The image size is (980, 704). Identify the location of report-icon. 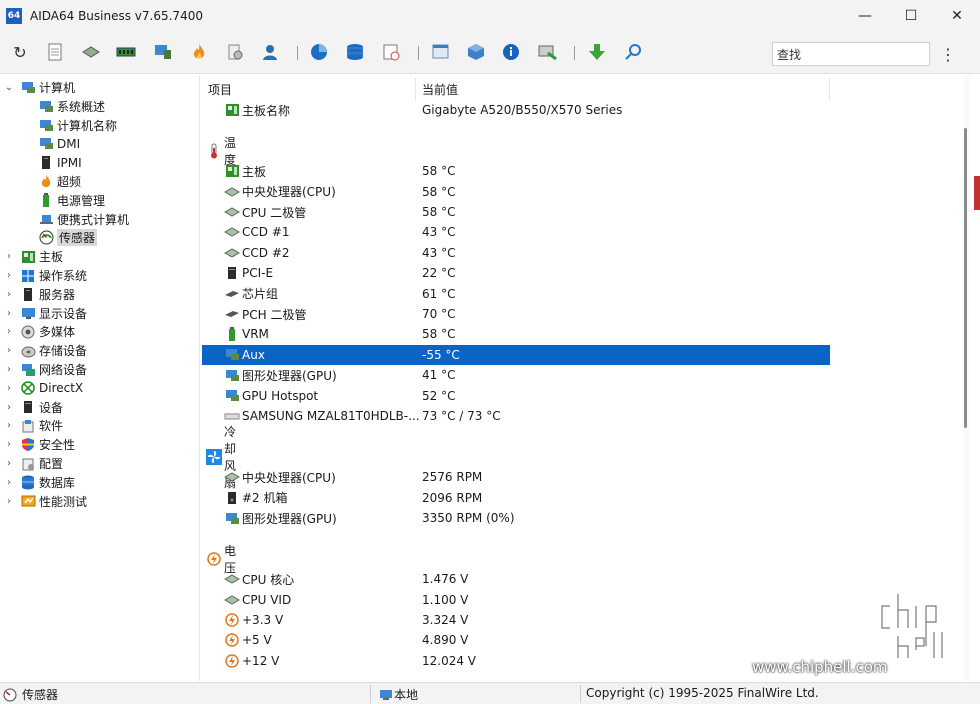
(55, 52).